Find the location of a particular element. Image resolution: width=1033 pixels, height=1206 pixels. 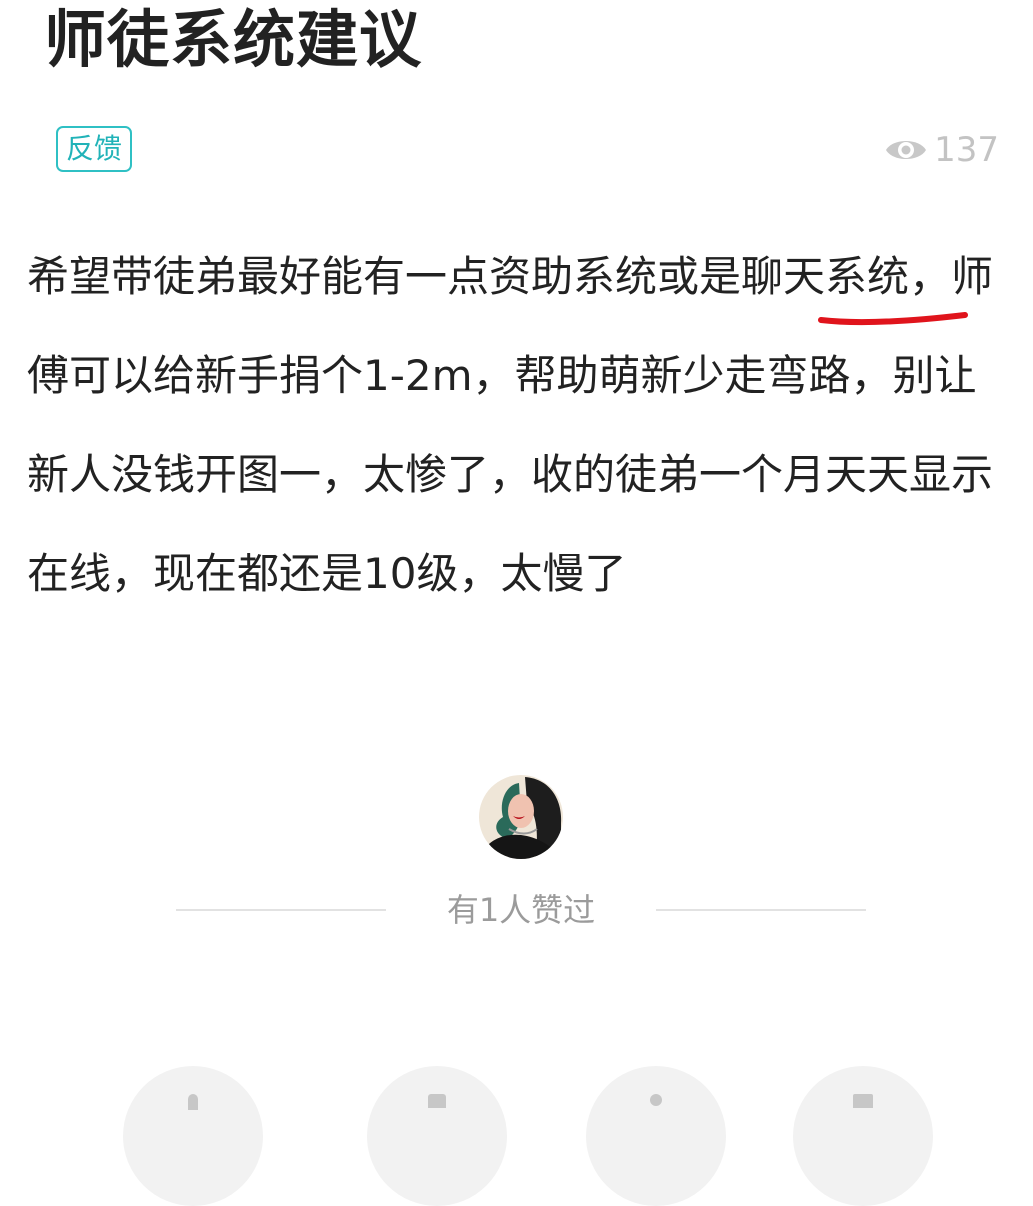

bookmark-icon is located at coordinates (863, 1101).